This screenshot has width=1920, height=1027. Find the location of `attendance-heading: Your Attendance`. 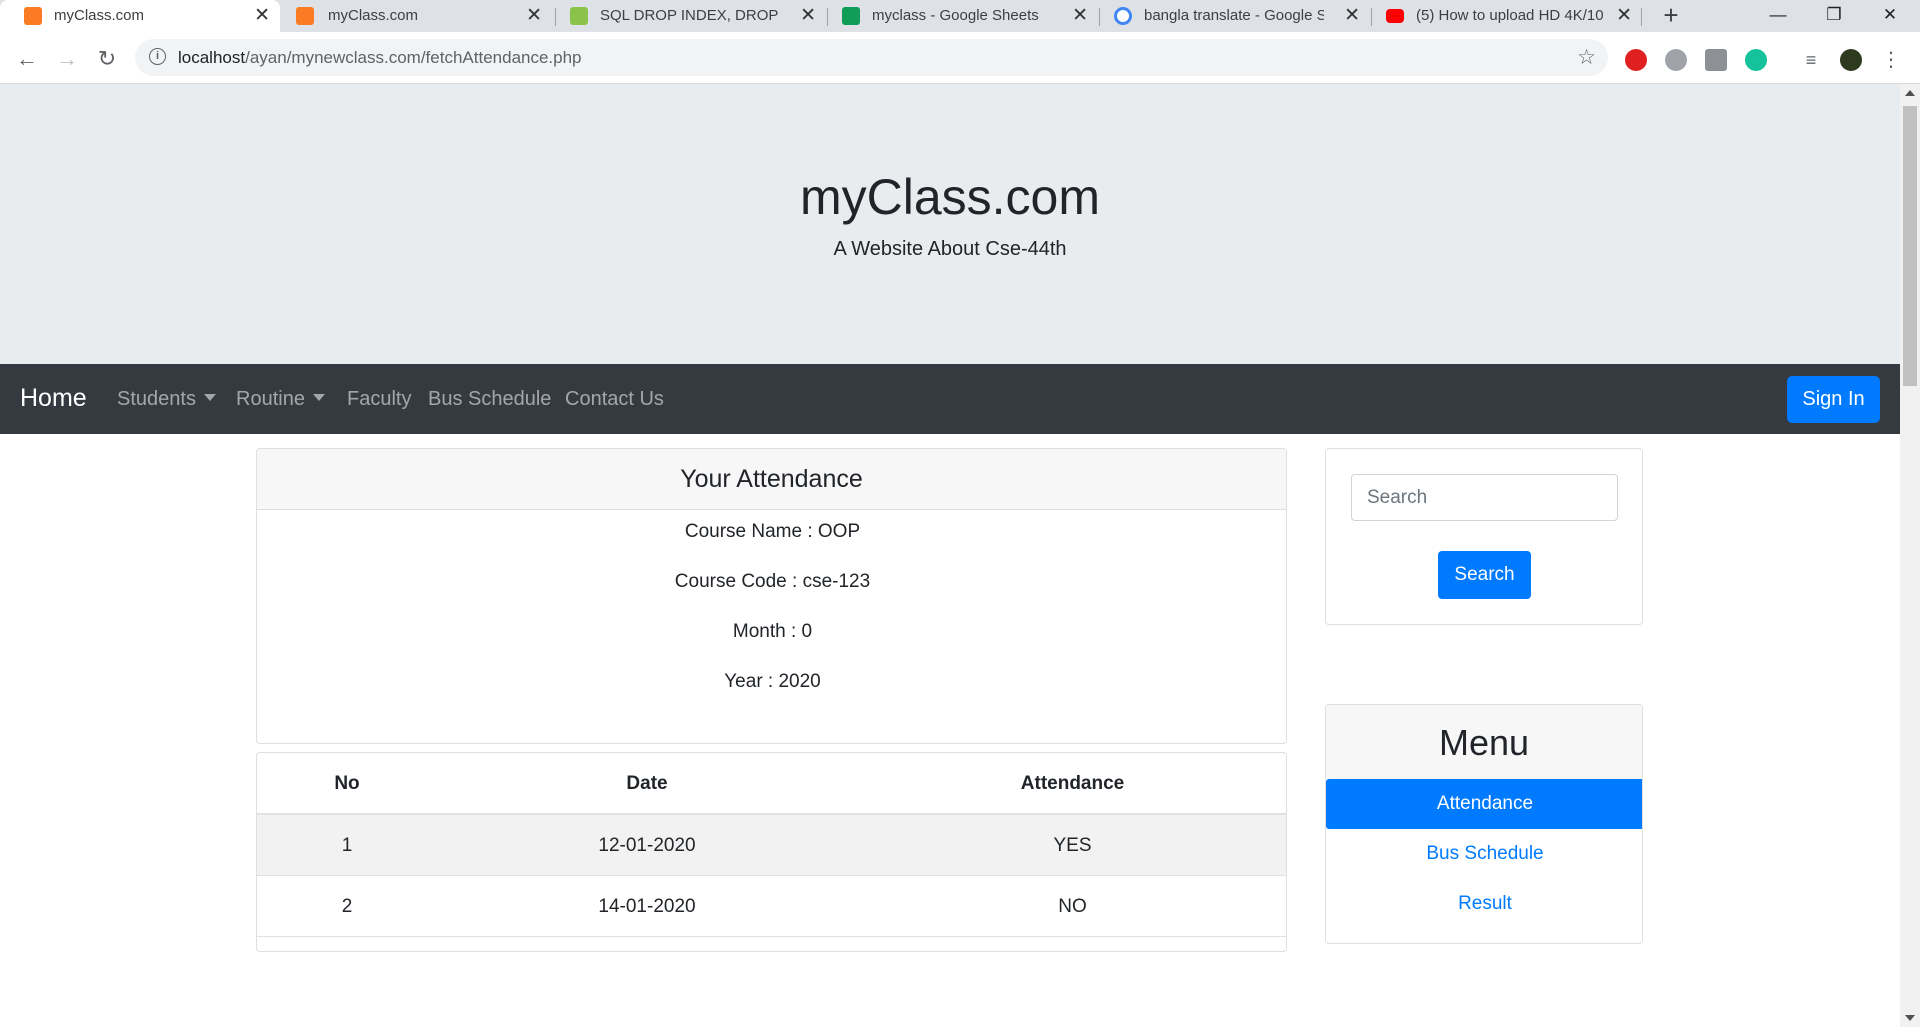

attendance-heading: Your Attendance is located at coordinates (771, 479).